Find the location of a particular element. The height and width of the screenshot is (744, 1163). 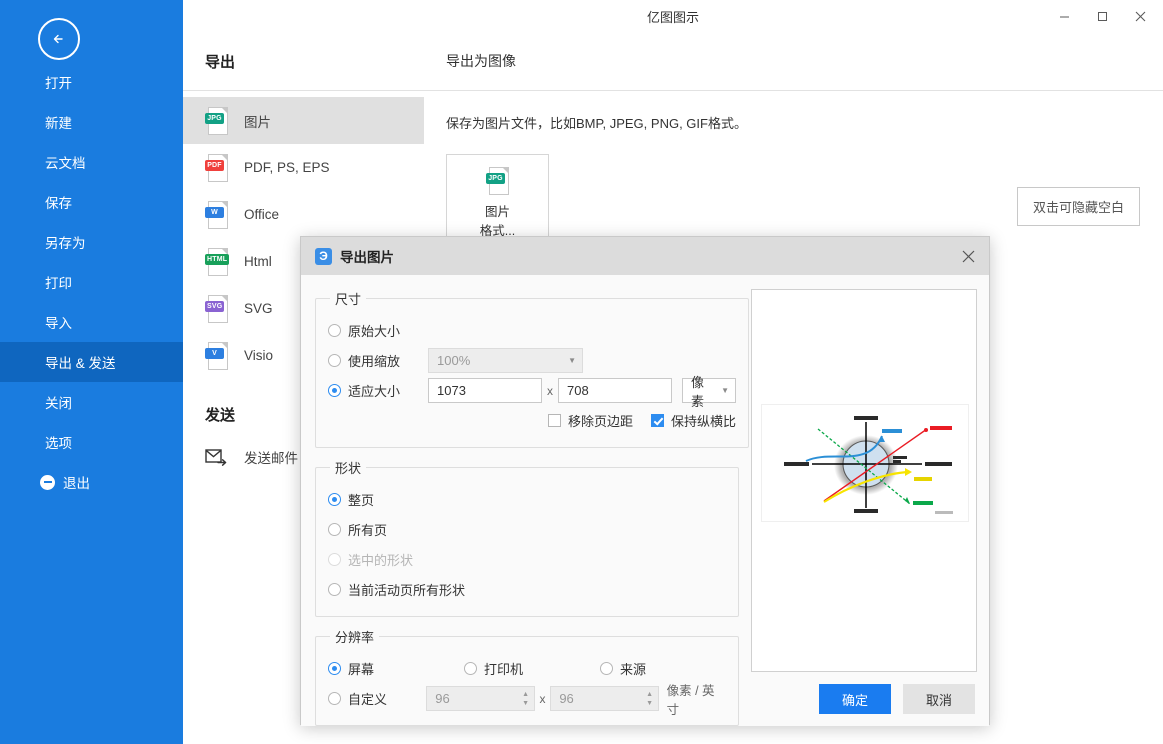

size-row-checkboxes: 移除页边距 保持纵横比 is located at coordinates (532, 420).